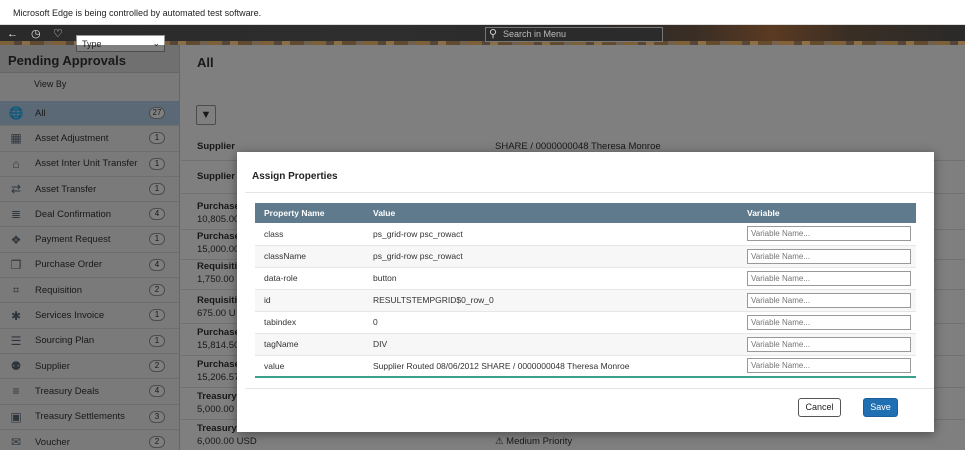 The height and width of the screenshot is (450, 965). What do you see at coordinates (36, 34) in the screenshot?
I see `history-icon: ◷` at bounding box center [36, 34].